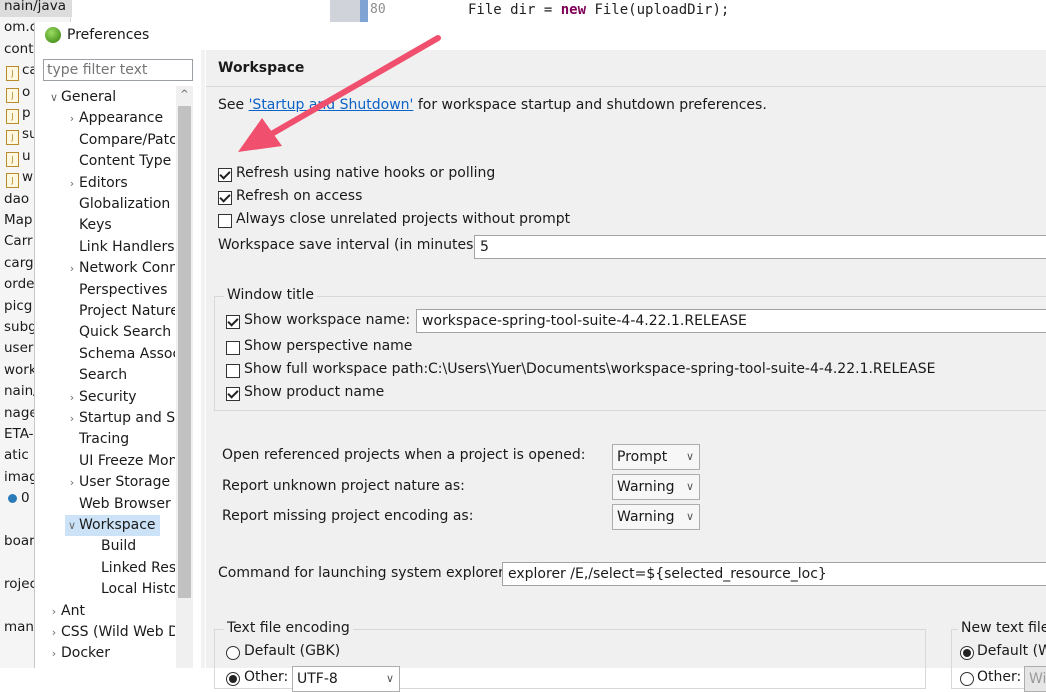 This screenshot has height=692, width=1046. I want to click on tree-item: UI Freeze Mon, so click(120, 461).